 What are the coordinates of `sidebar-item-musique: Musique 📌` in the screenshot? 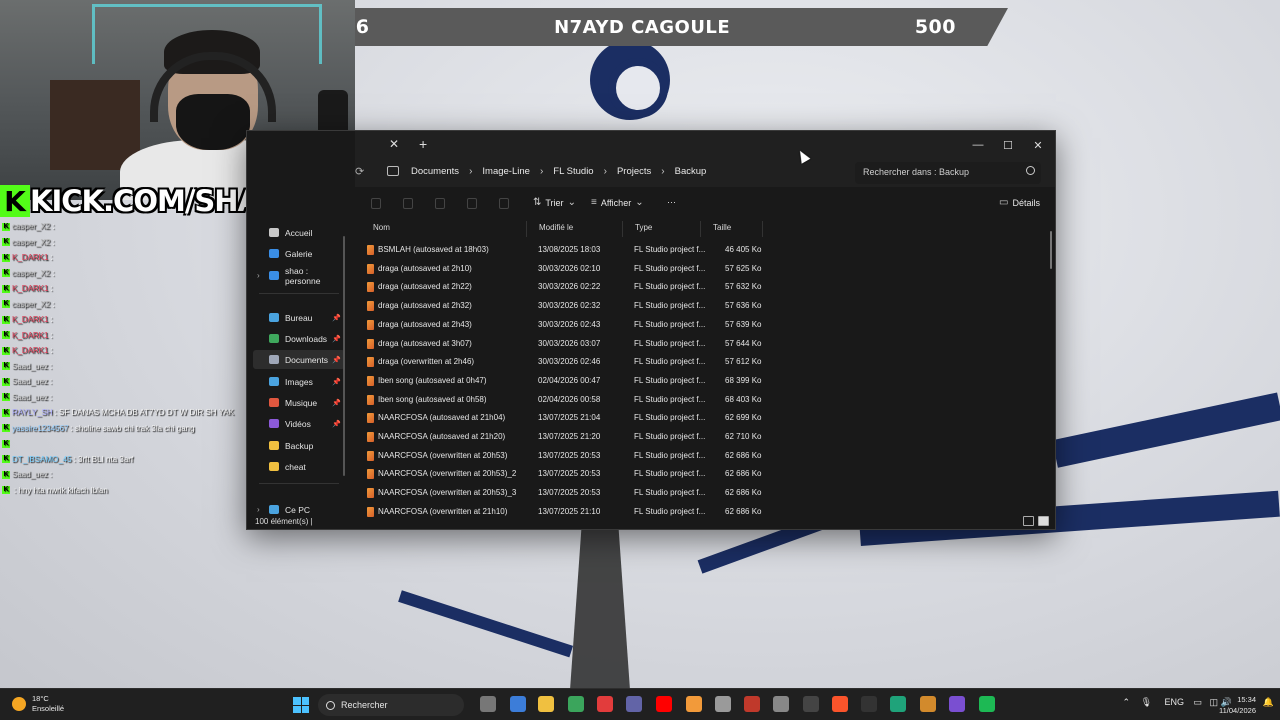 It's located at (299, 402).